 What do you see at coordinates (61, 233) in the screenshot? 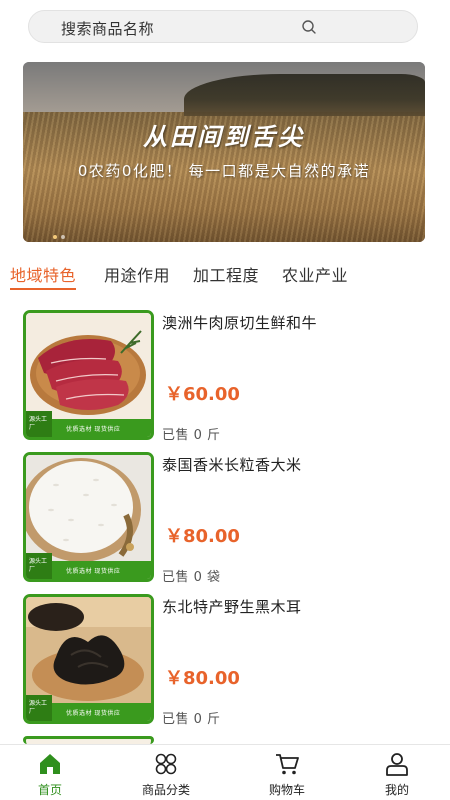
I see `banner-pagination` at bounding box center [61, 233].